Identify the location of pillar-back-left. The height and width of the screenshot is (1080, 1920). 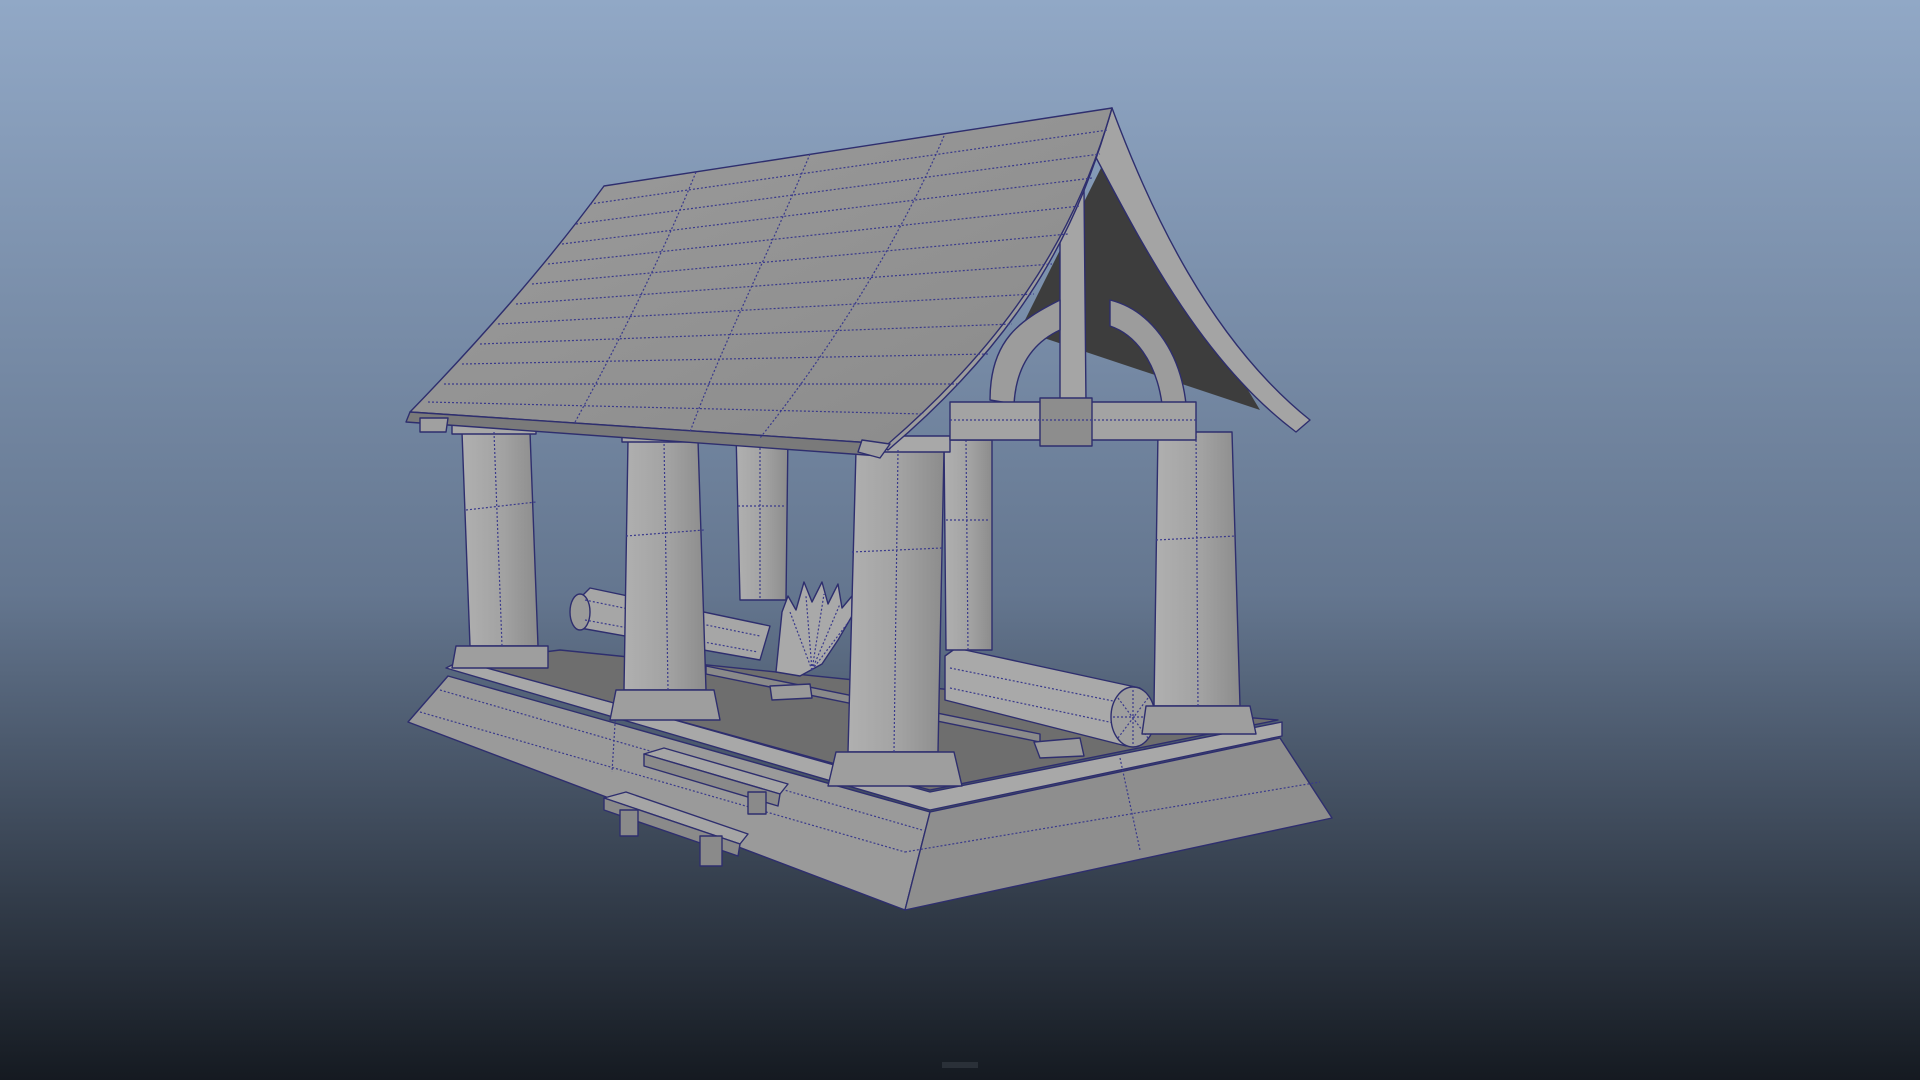
(762, 516).